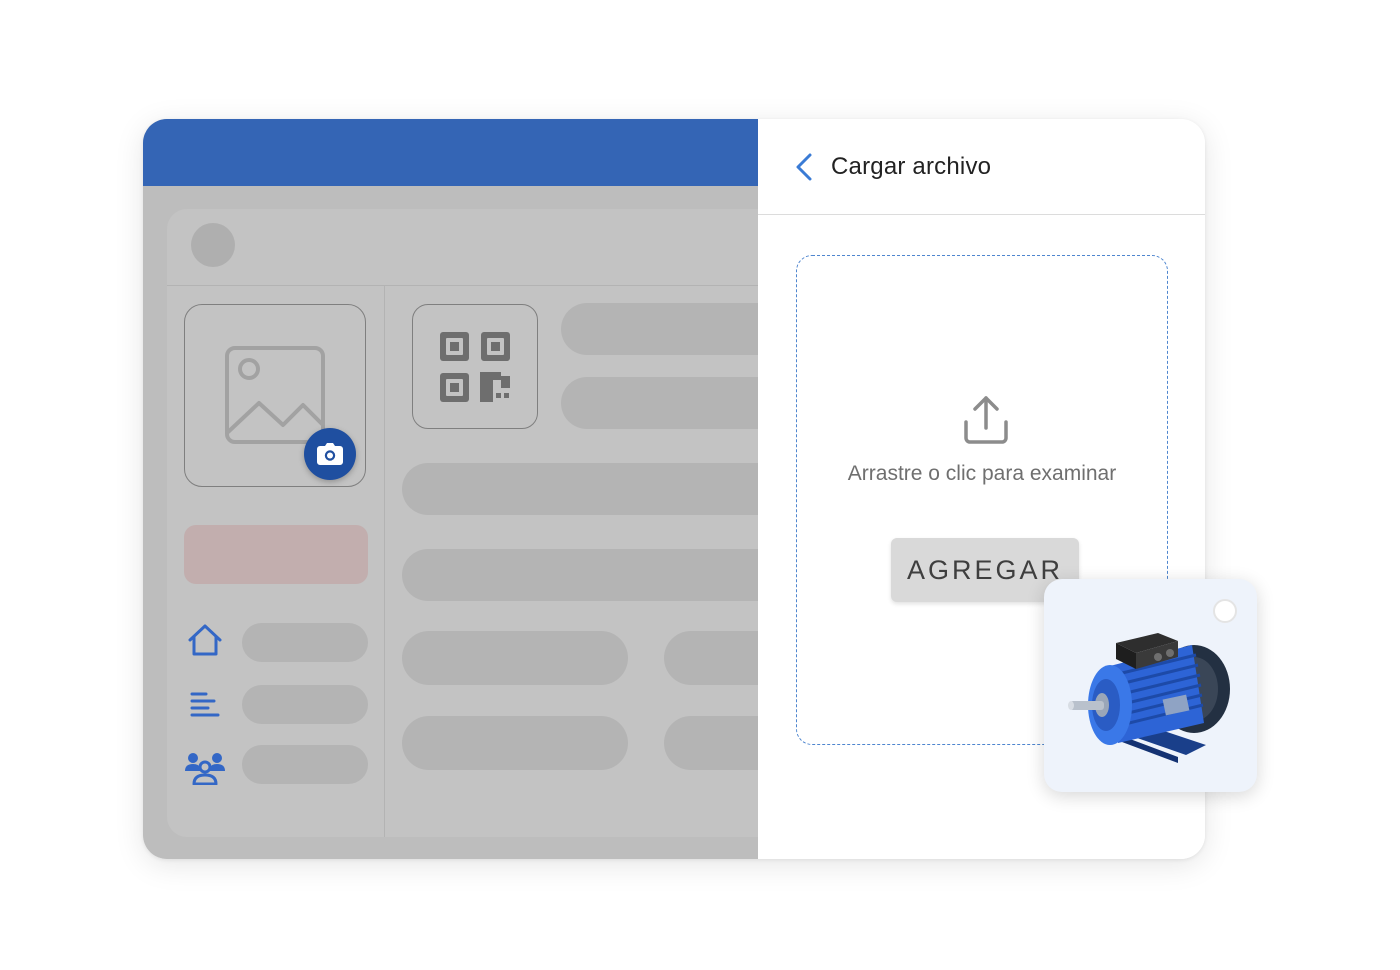 This screenshot has width=1400, height=970. I want to click on image-icon, so click(275, 395).